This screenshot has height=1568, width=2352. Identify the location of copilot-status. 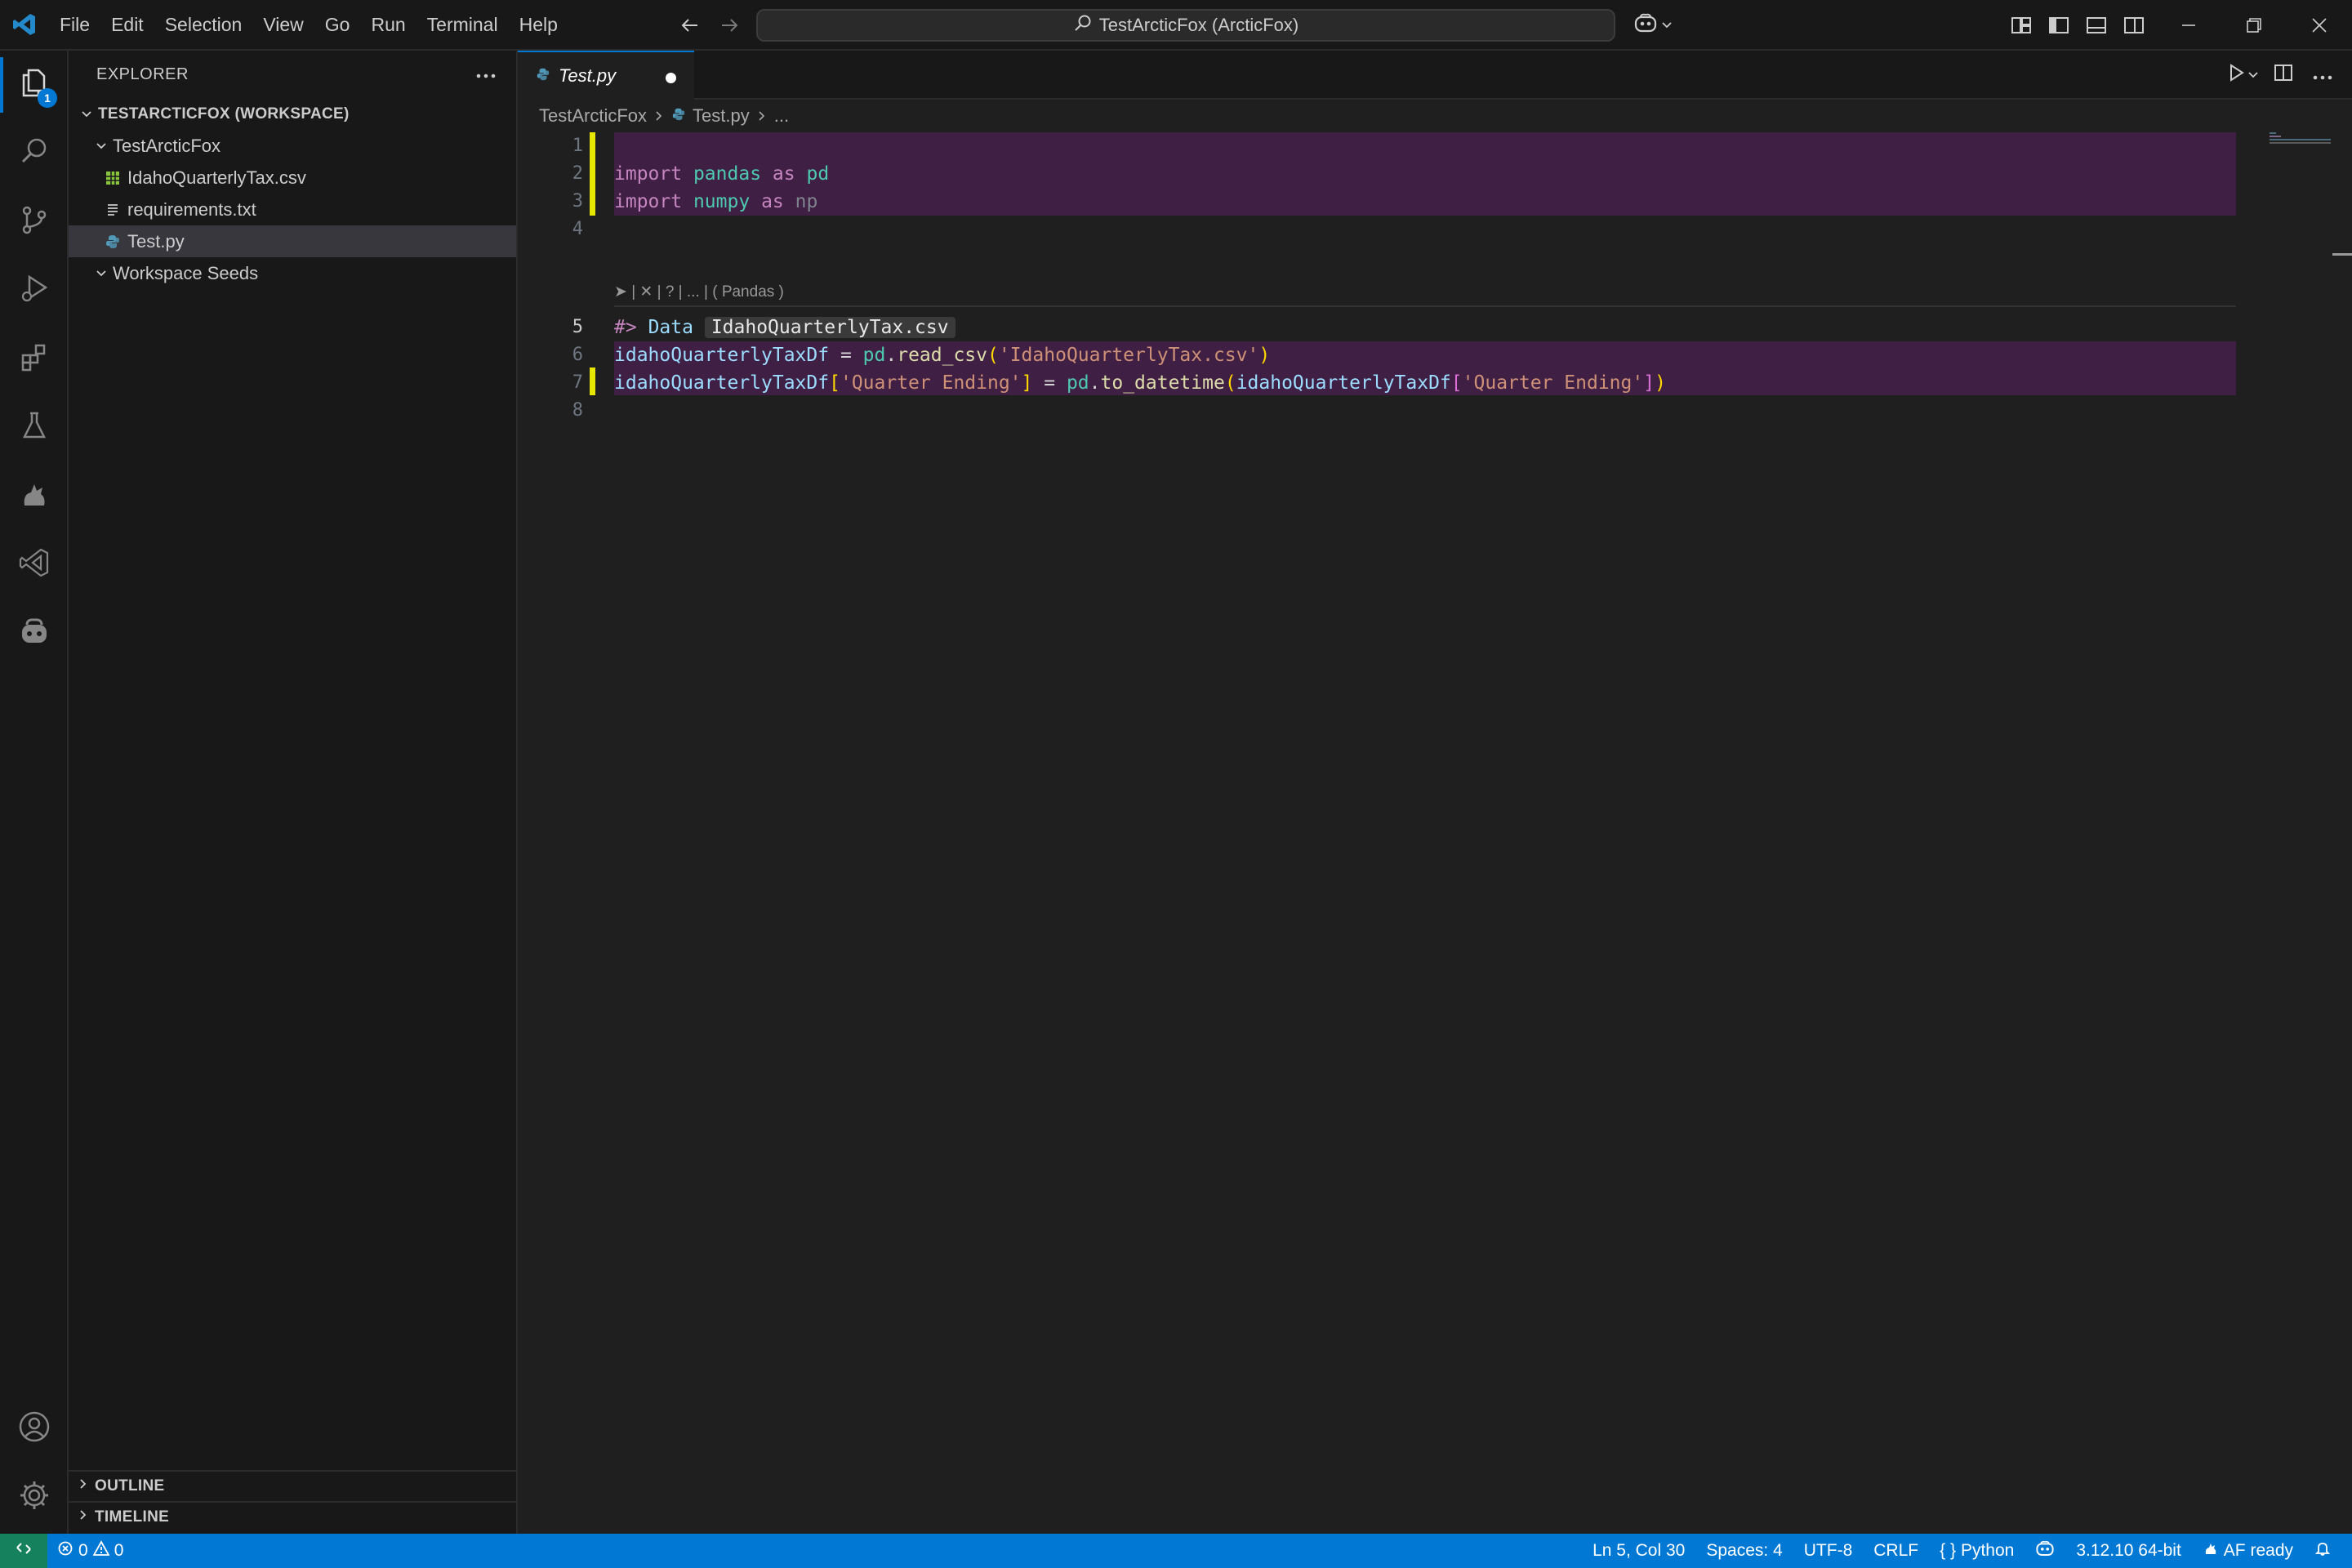
(2045, 1551).